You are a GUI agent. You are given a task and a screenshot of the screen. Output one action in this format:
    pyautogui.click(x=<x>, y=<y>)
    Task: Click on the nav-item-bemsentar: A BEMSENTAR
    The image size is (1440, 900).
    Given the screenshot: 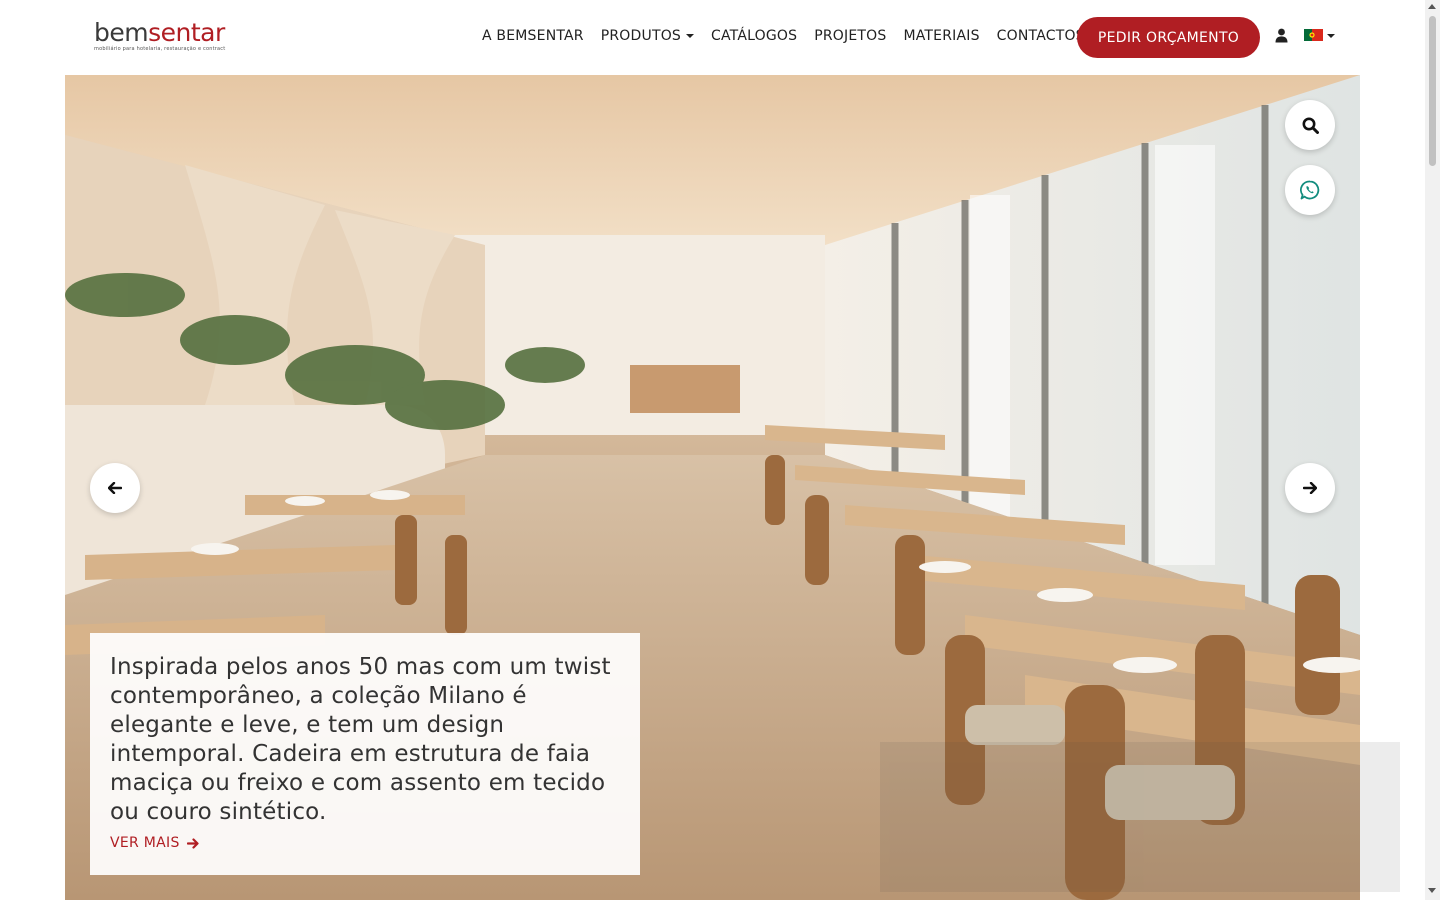 What is the action you would take?
    pyautogui.click(x=533, y=36)
    